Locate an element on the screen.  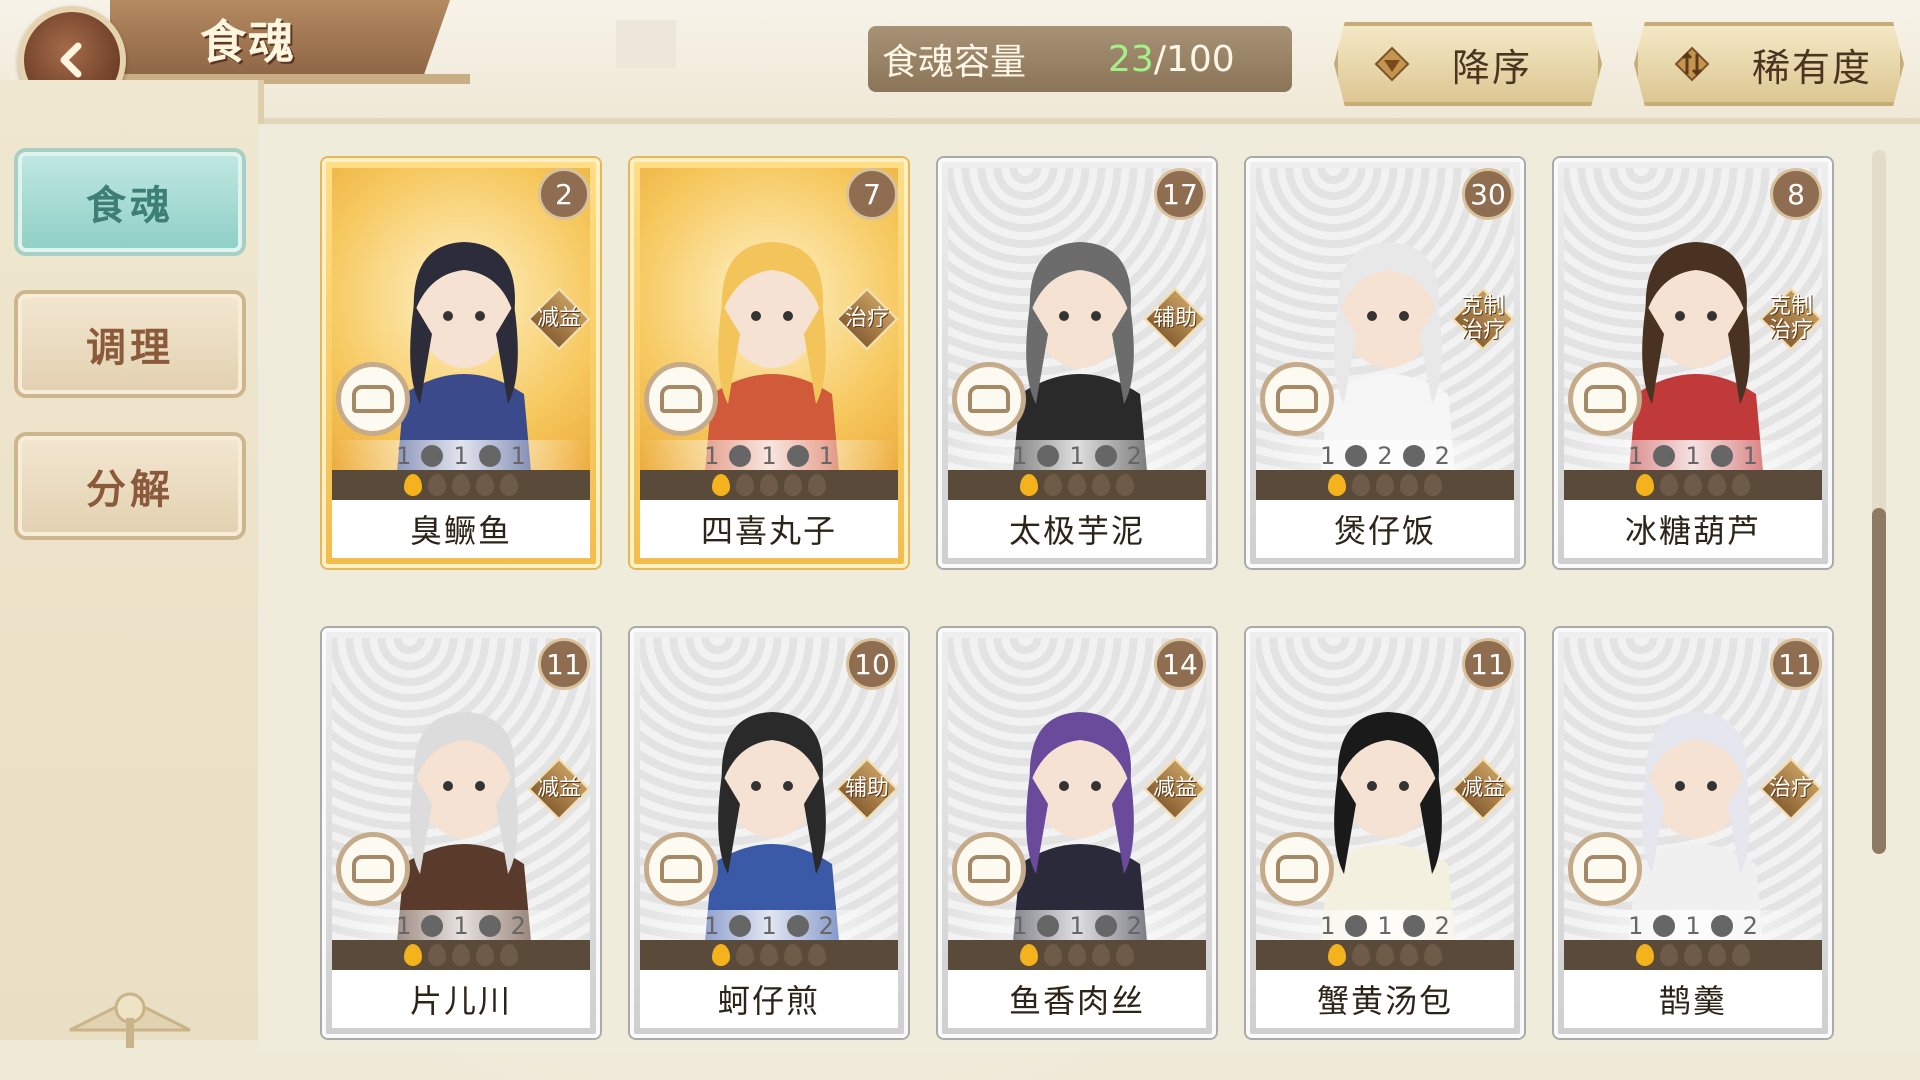
sidebar-item-food-souls: 食魂 is located at coordinates (130, 202).